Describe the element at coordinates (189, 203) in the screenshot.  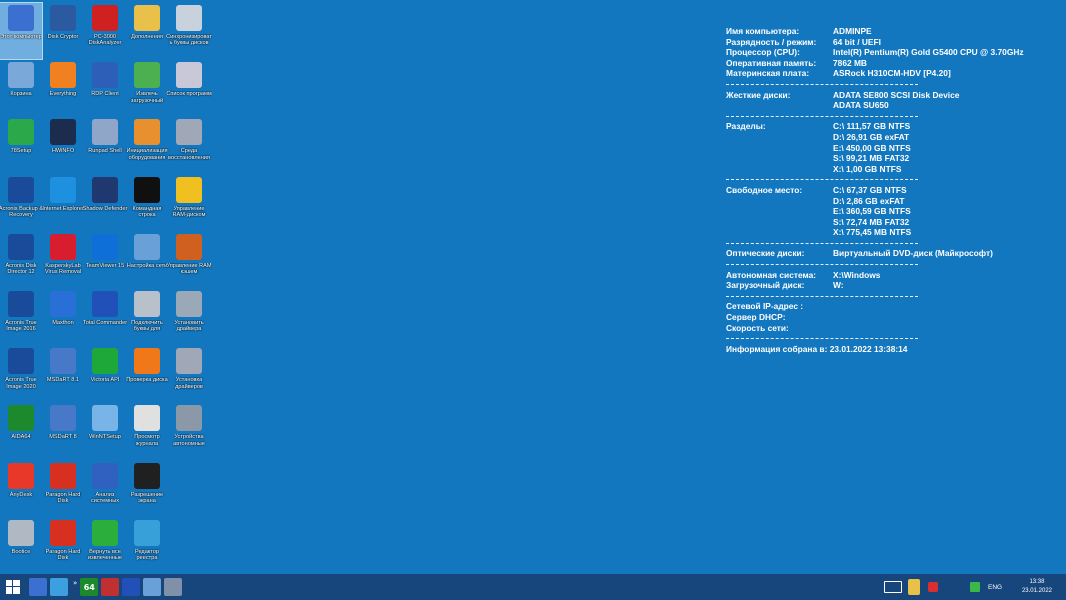
I see `desktop-shortcut: Управление RAM-диском` at that location.